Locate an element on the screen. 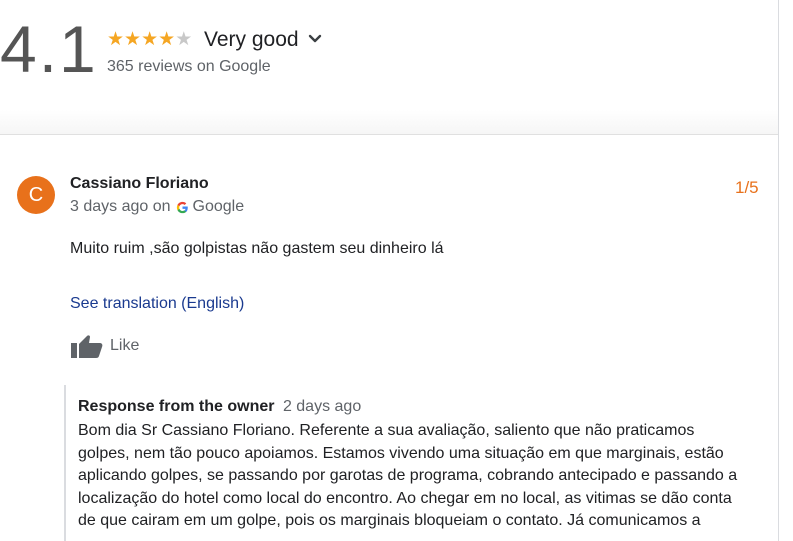 This screenshot has width=793, height=541. review-date: 3 days ago on is located at coordinates (120, 206).